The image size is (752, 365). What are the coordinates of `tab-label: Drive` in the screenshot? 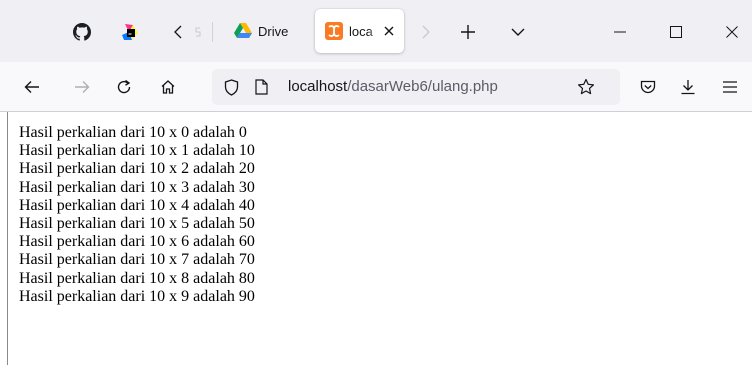 It's located at (273, 31).